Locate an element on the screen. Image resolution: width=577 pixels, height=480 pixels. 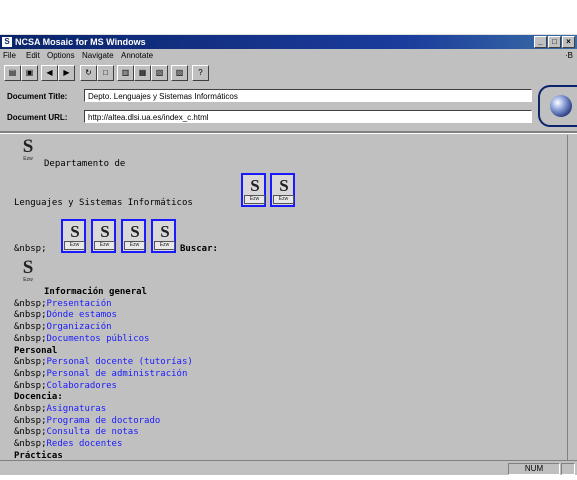
close-button: × is located at coordinates (568, 42).